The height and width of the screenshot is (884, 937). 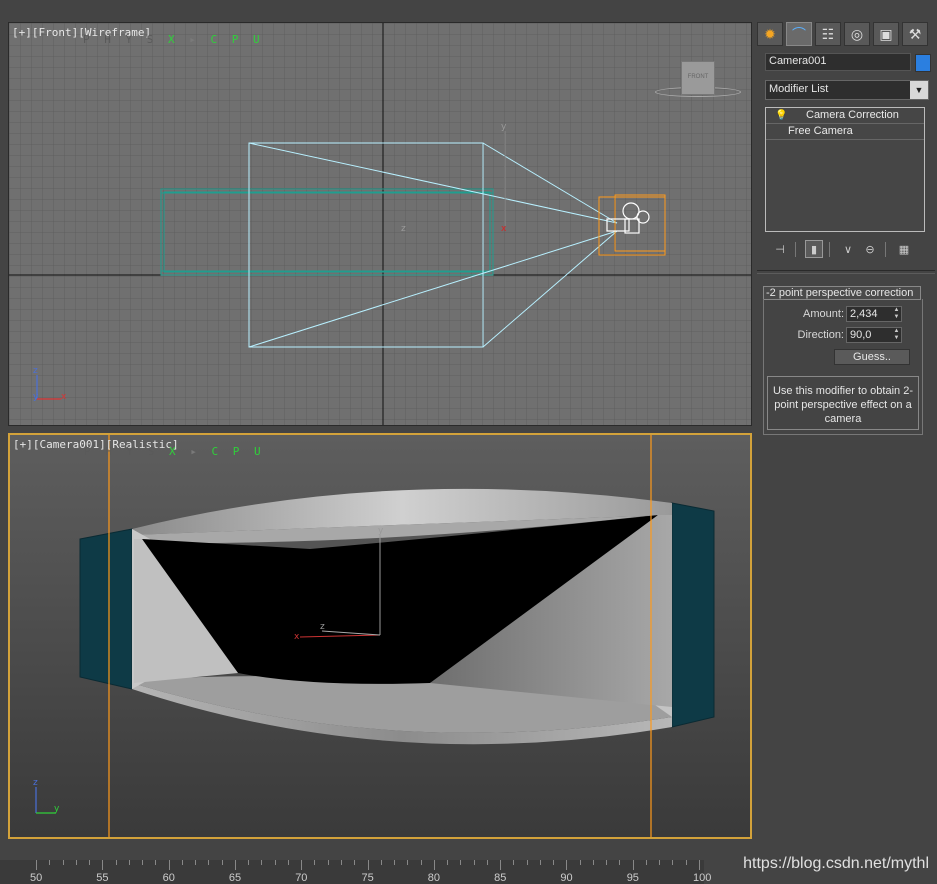 What do you see at coordinates (55, 32) in the screenshot?
I see `viewport-view-button: [Front]` at bounding box center [55, 32].